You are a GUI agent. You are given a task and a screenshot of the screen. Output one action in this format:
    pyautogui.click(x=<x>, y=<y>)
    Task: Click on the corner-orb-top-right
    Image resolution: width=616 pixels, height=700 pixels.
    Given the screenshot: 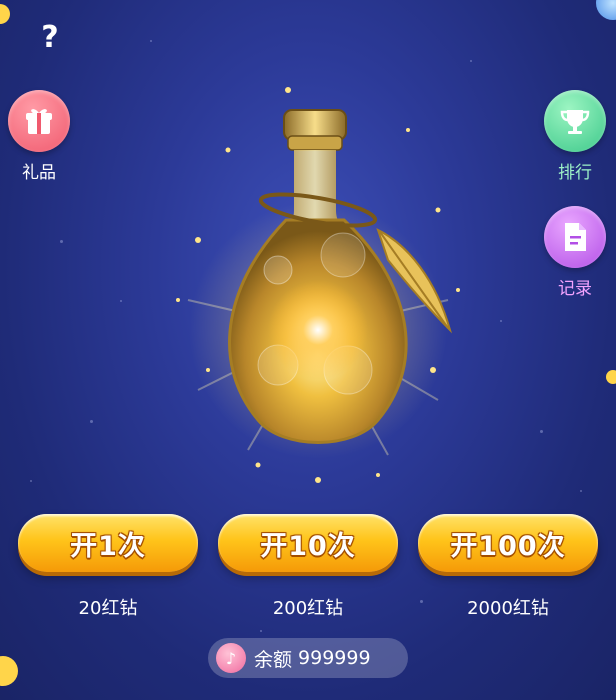 What is the action you would take?
    pyautogui.click(x=606, y=10)
    